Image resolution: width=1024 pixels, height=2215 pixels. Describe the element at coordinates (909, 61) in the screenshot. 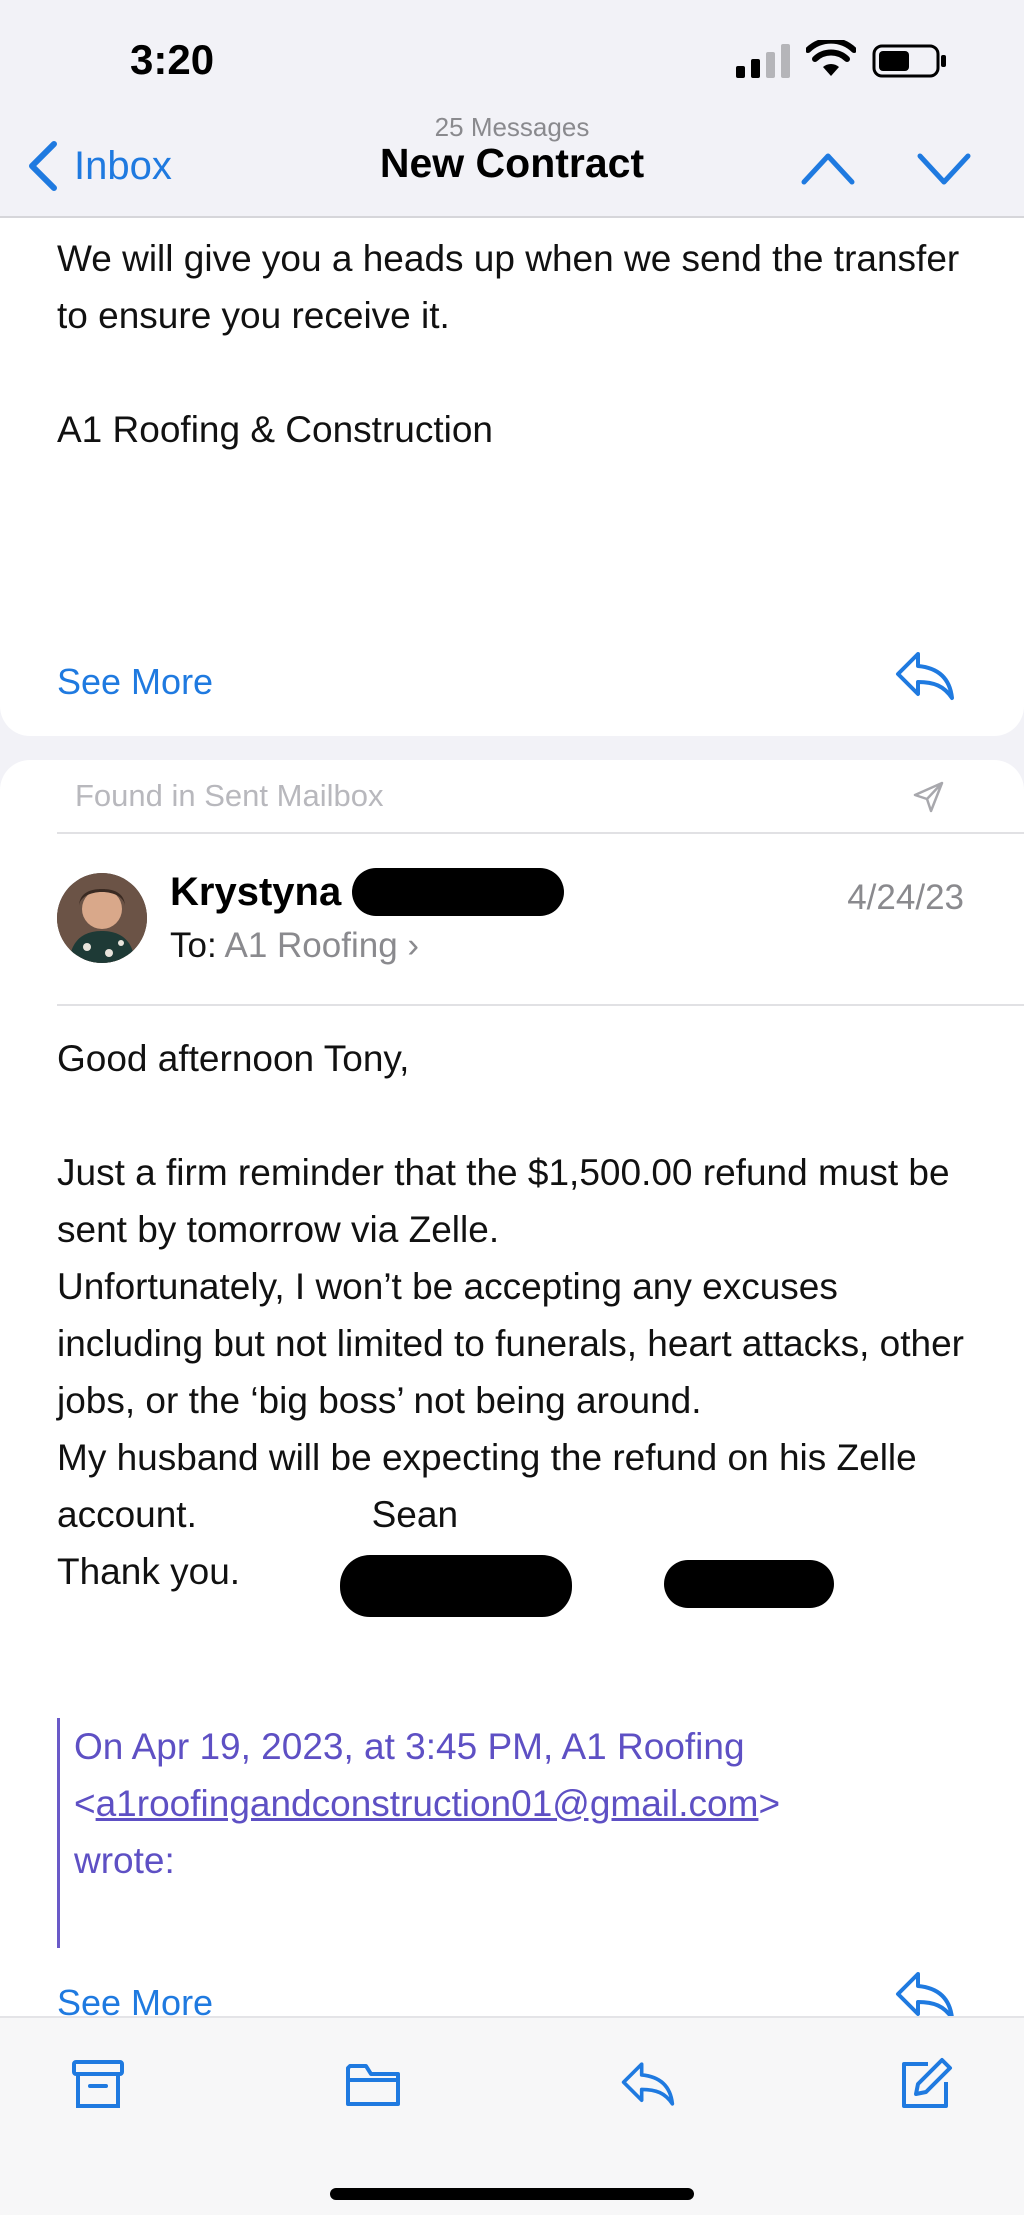

I see `battery-icon` at that location.